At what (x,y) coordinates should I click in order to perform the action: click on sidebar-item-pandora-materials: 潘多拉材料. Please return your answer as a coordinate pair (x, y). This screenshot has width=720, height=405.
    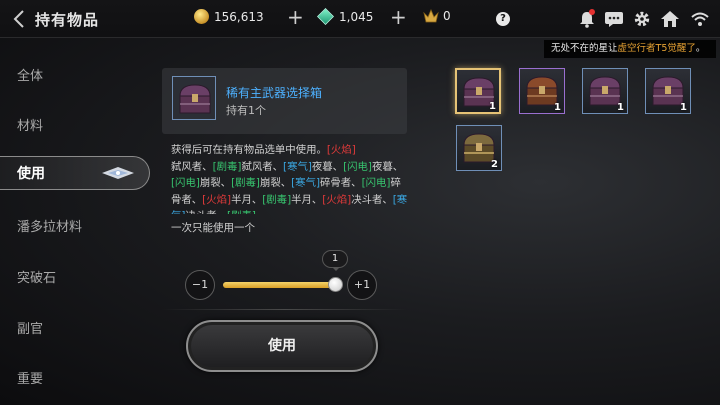
    Looking at the image, I should click on (49, 225).